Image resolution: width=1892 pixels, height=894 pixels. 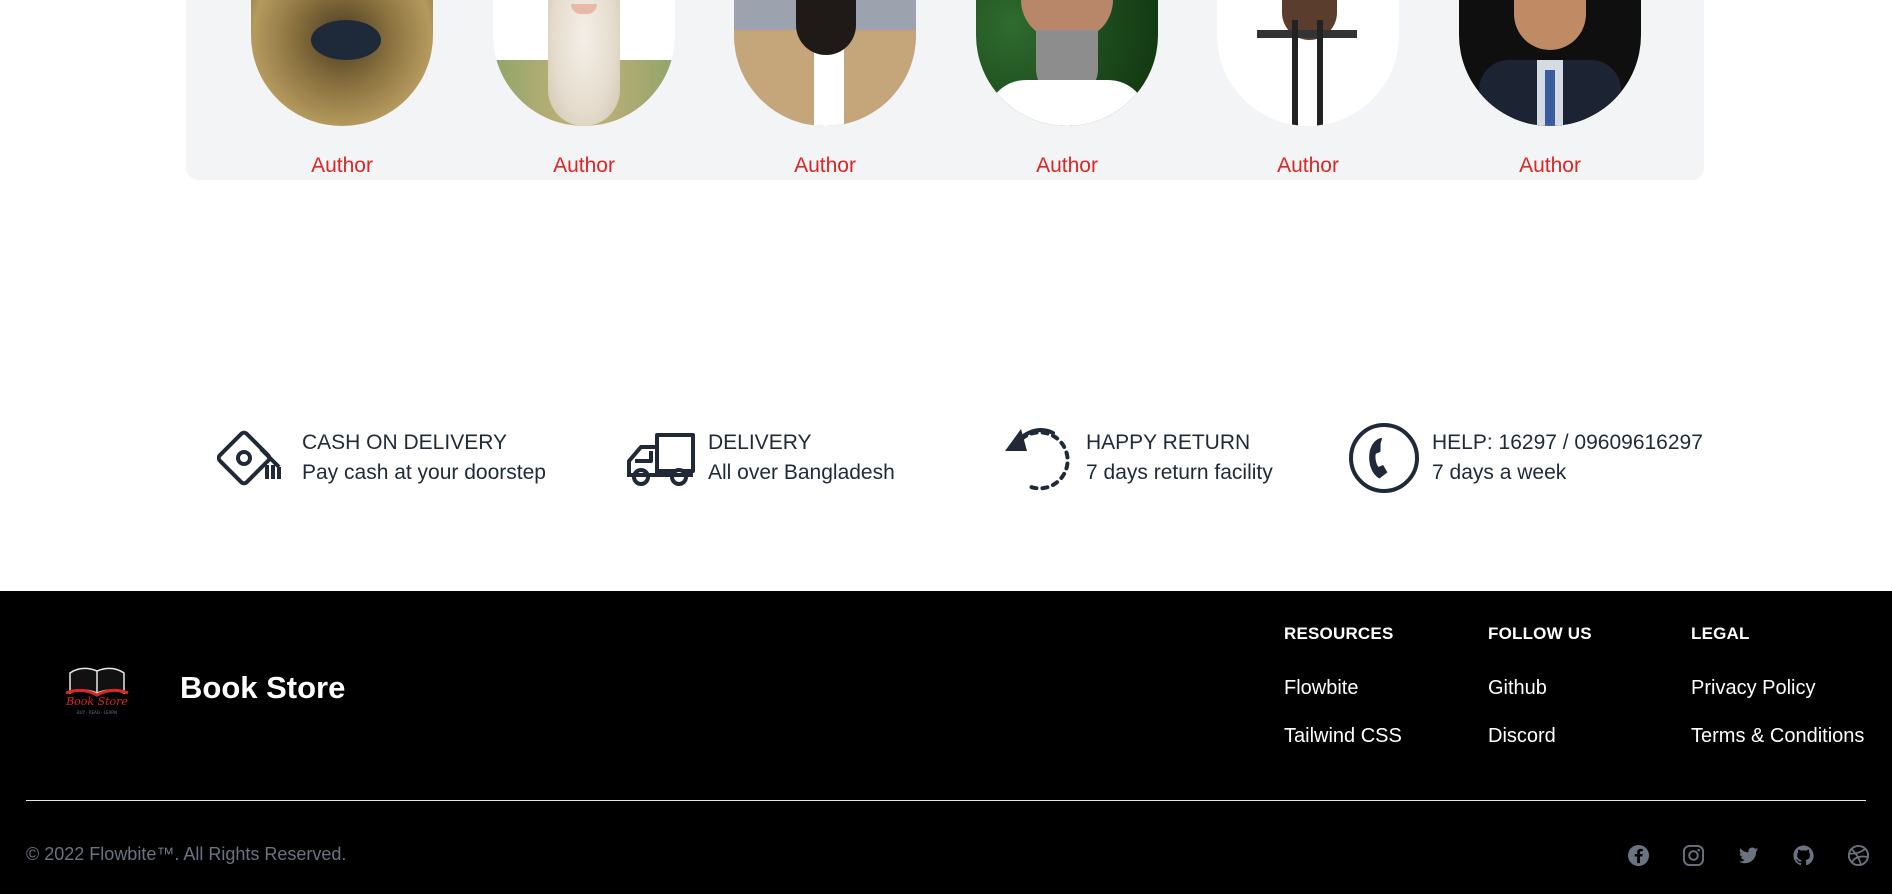 I want to click on twitter-icon, so click(x=1748, y=855).